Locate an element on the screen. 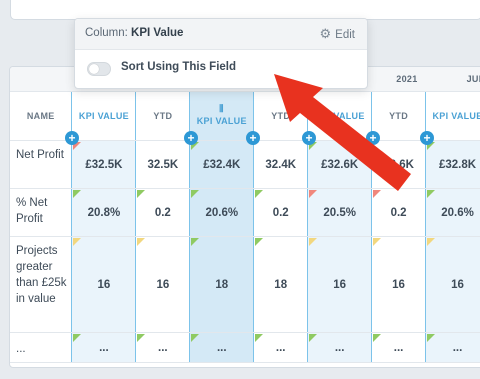 The width and height of the screenshot is (480, 379). popover-column-name: KPI Value is located at coordinates (157, 33).